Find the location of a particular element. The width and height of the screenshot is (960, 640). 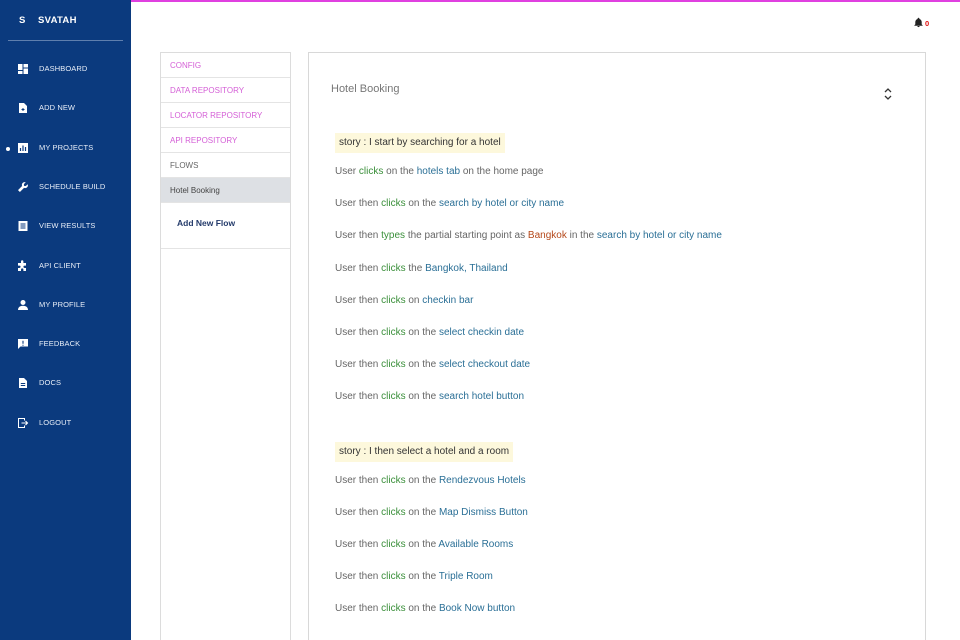

notifications-button is located at coordinates (919, 24).